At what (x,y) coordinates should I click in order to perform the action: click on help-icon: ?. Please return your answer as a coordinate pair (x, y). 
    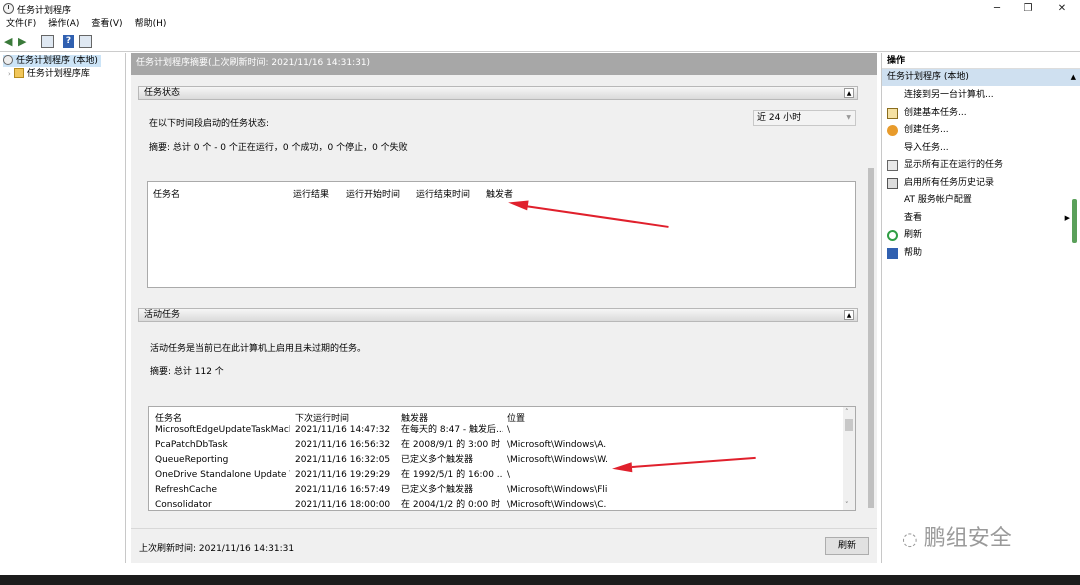
    Looking at the image, I should click on (68, 41).